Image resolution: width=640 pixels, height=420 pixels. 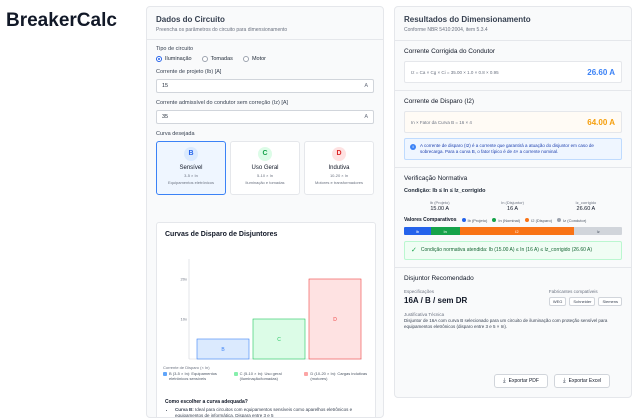 What do you see at coordinates (436, 300) in the screenshot?
I see `spec-value: 16A / B / sem DR` at bounding box center [436, 300].